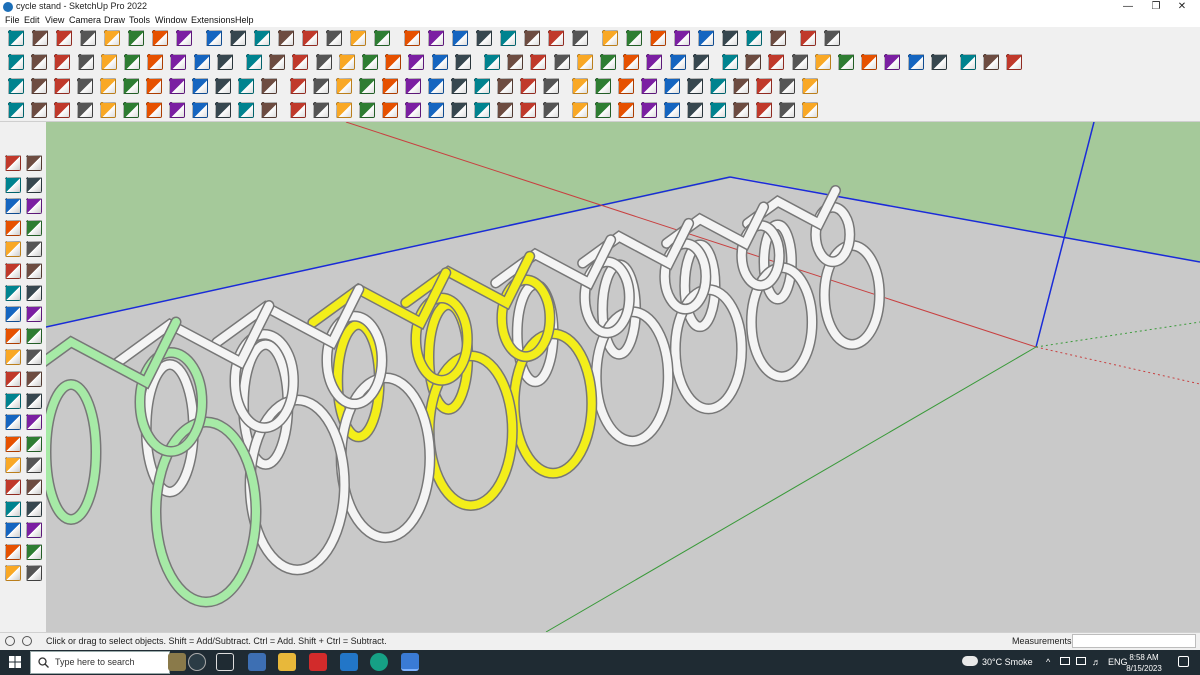 The height and width of the screenshot is (675, 1200). Describe the element at coordinates (1096, 662) in the screenshot. I see `volume-icon: ♬` at that location.